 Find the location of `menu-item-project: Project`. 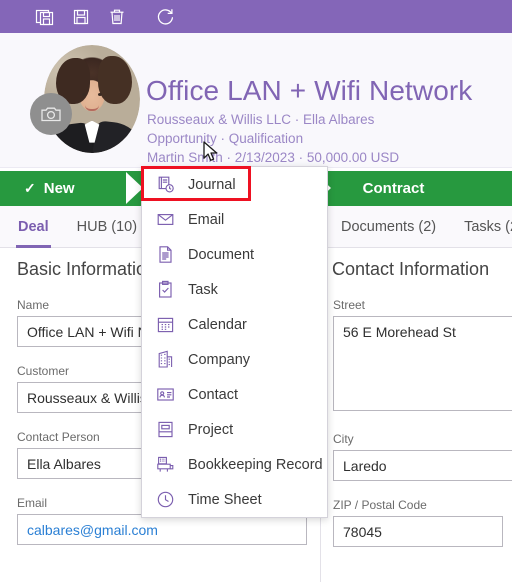

menu-item-project: Project is located at coordinates (234, 429).